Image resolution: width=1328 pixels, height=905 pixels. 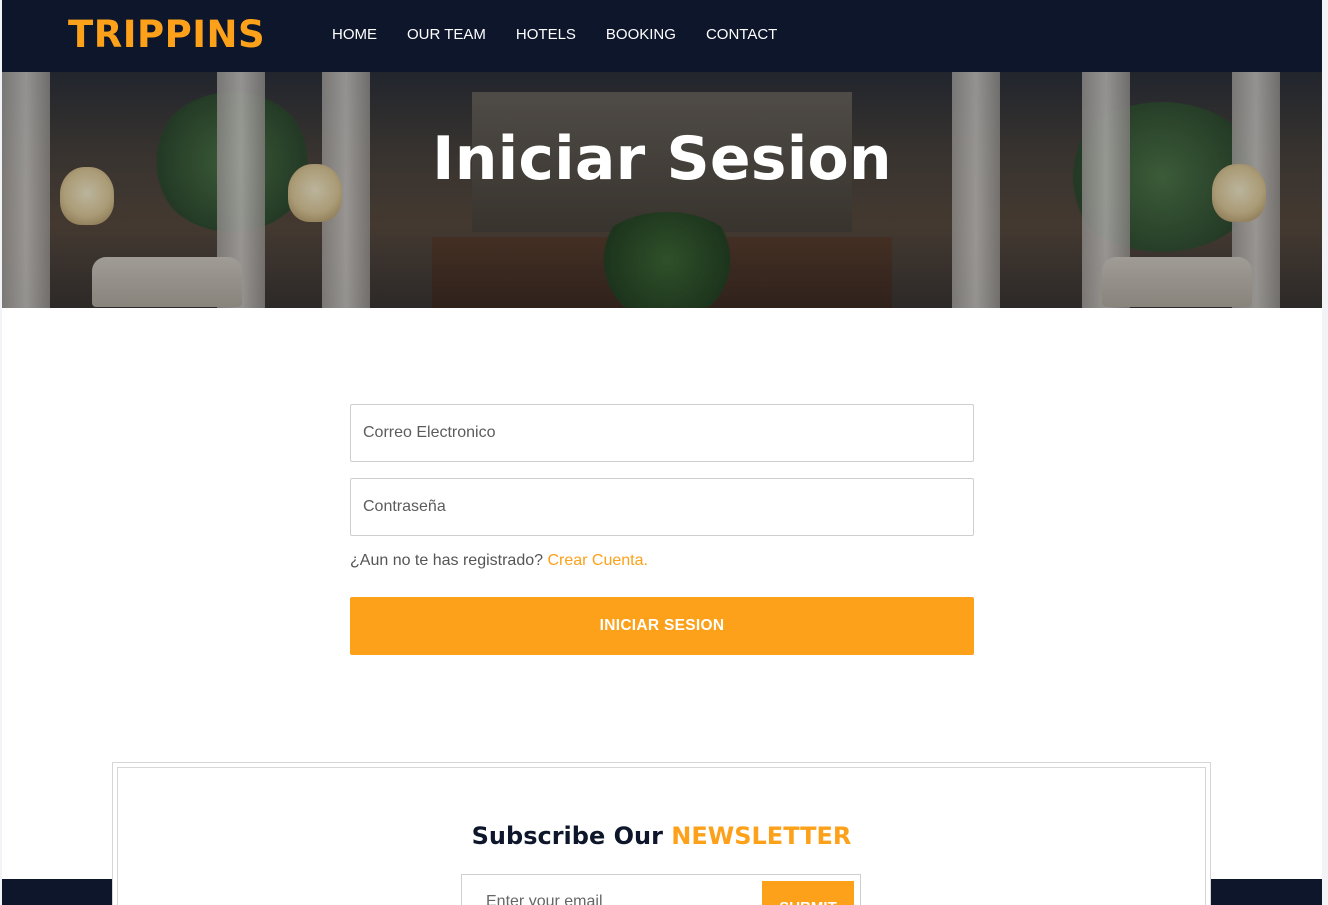 What do you see at coordinates (567, 836) in the screenshot?
I see `newsletter-title-prefix: Subscribe Our` at bounding box center [567, 836].